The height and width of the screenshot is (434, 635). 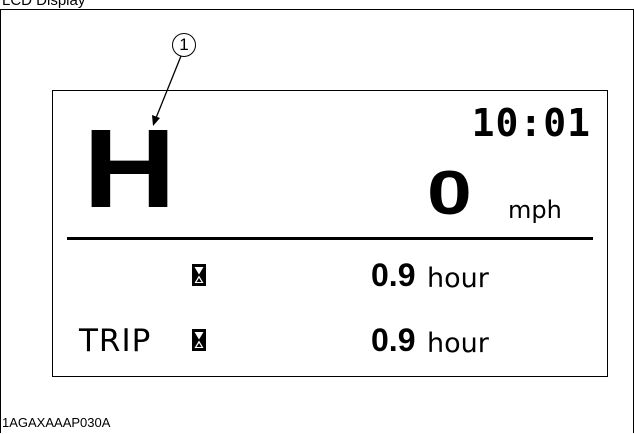 I want to click on header-text: LCD Display, so click(x=44, y=4).